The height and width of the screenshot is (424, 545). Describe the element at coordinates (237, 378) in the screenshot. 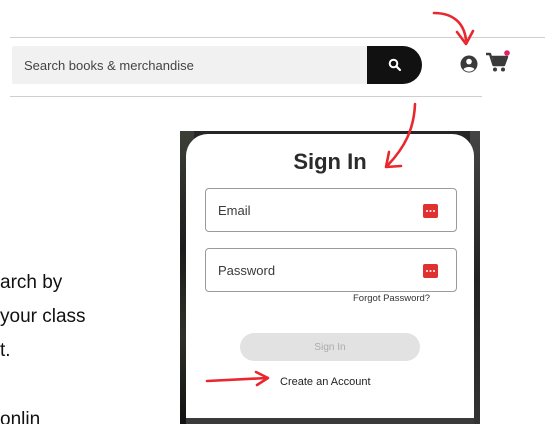

I see `arrow-to-create-account` at that location.